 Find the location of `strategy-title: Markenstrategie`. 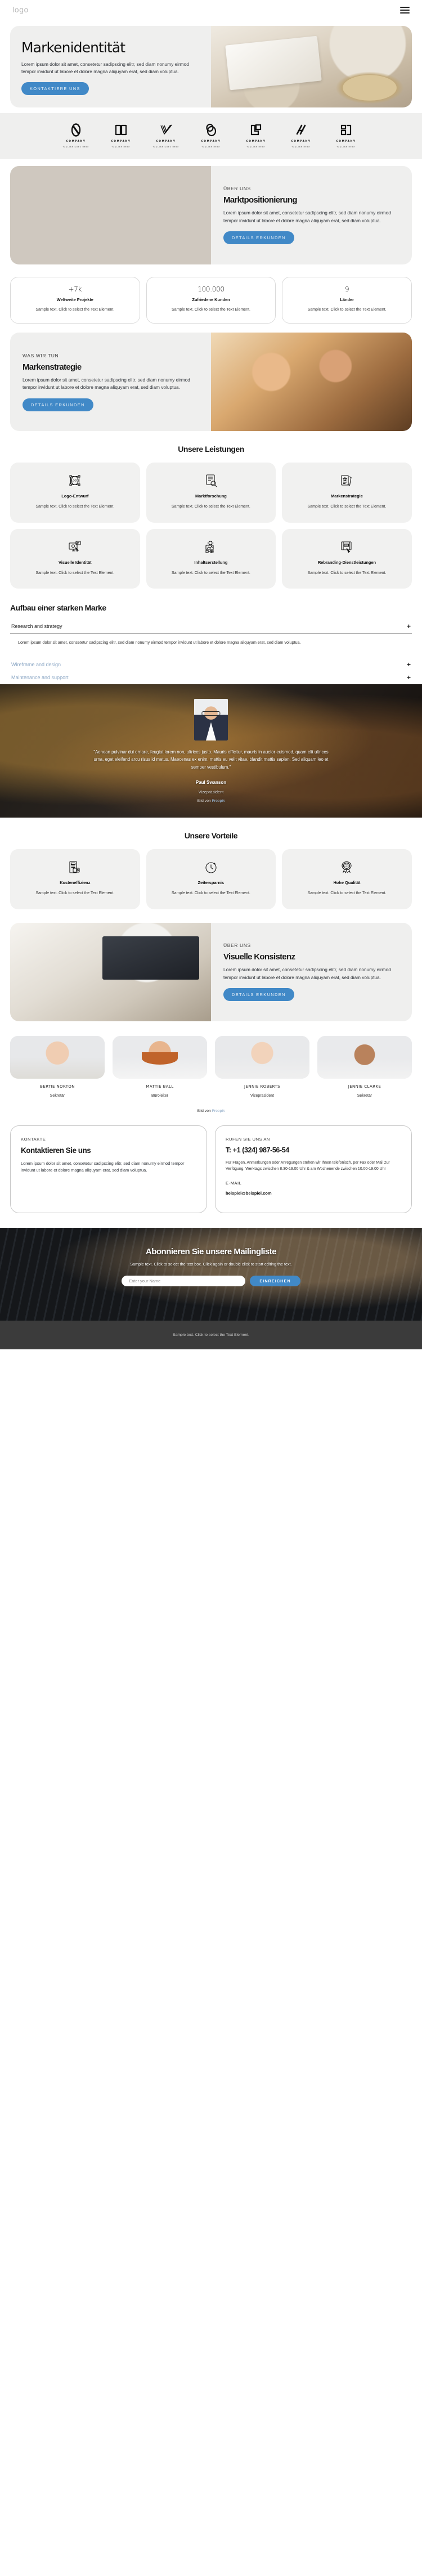

strategy-title: Markenstrategie is located at coordinates (52, 367).